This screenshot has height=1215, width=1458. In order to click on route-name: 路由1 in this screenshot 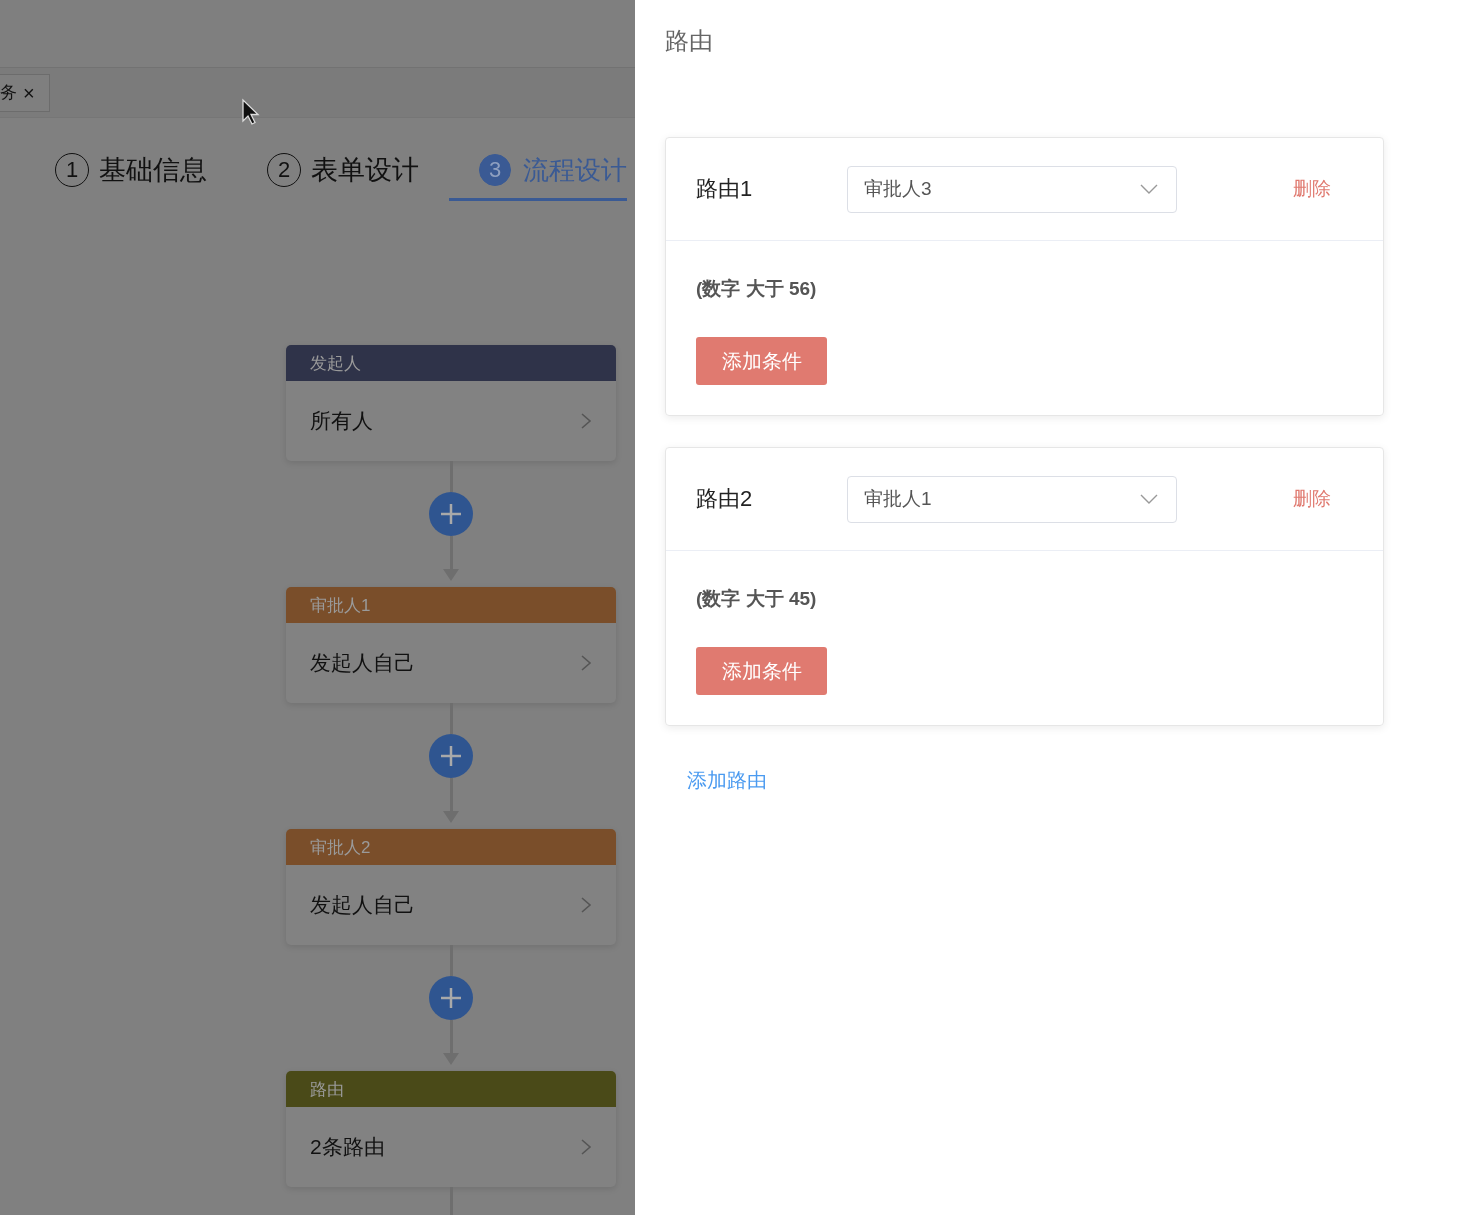, I will do `click(725, 189)`.